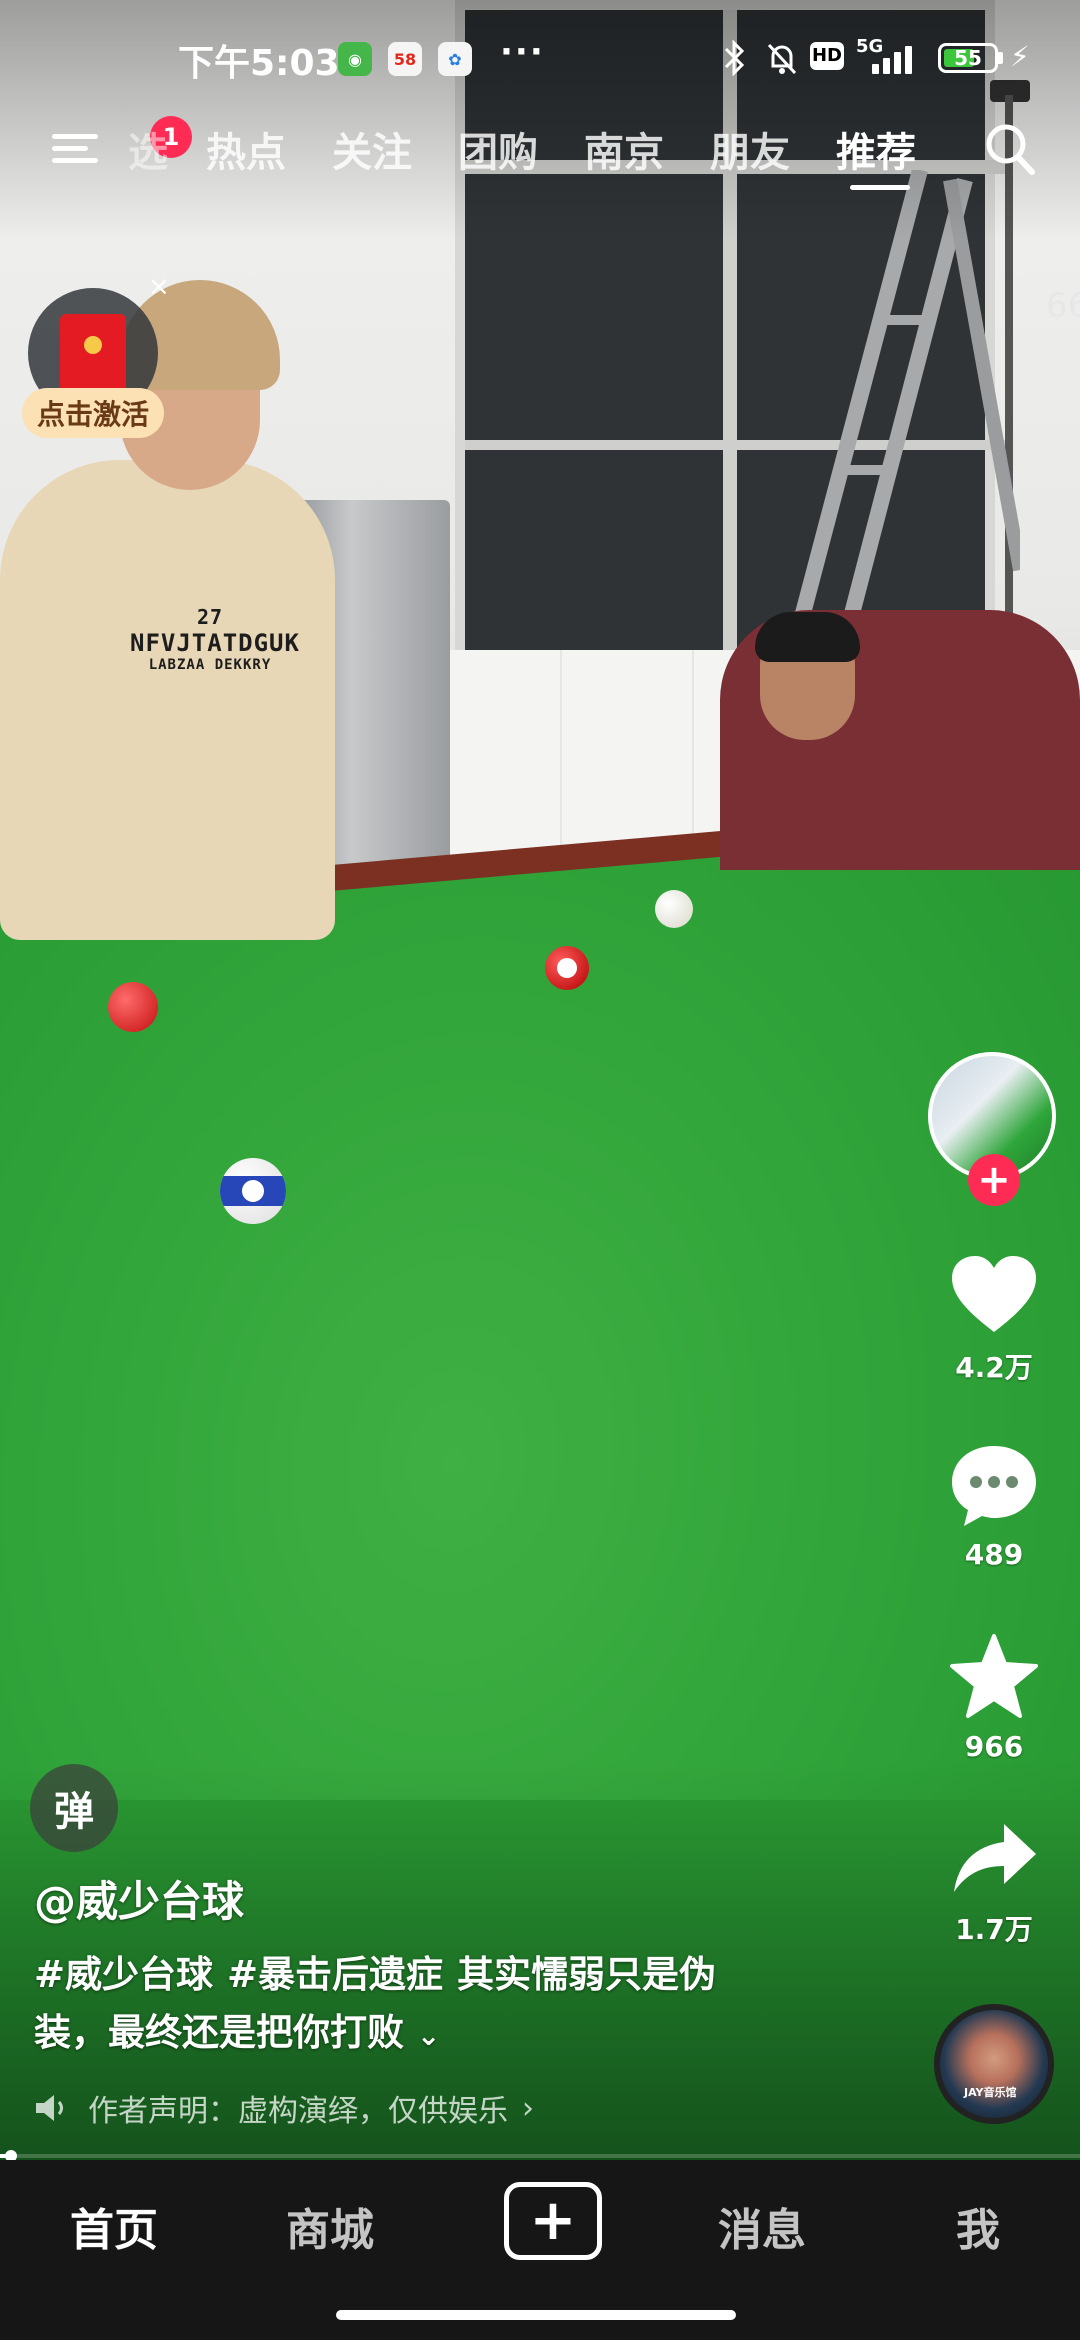 This screenshot has height=2340, width=1080. I want to click on expand-caption-icon: ⌄, so click(428, 2035).